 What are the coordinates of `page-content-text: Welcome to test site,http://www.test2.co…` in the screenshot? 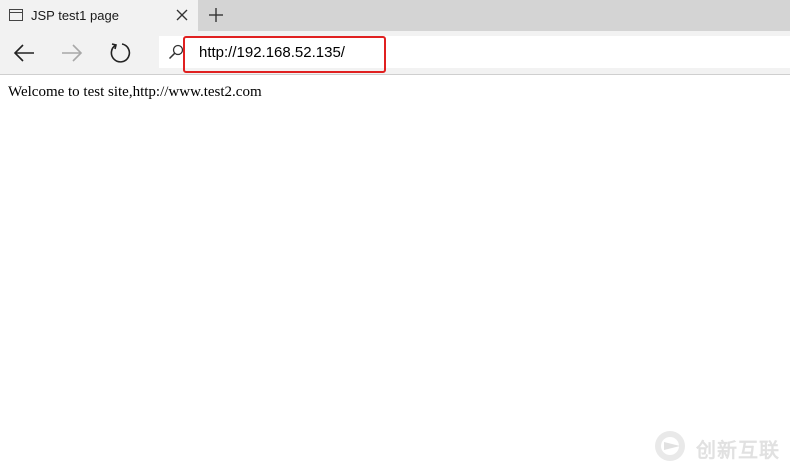 It's located at (135, 92).